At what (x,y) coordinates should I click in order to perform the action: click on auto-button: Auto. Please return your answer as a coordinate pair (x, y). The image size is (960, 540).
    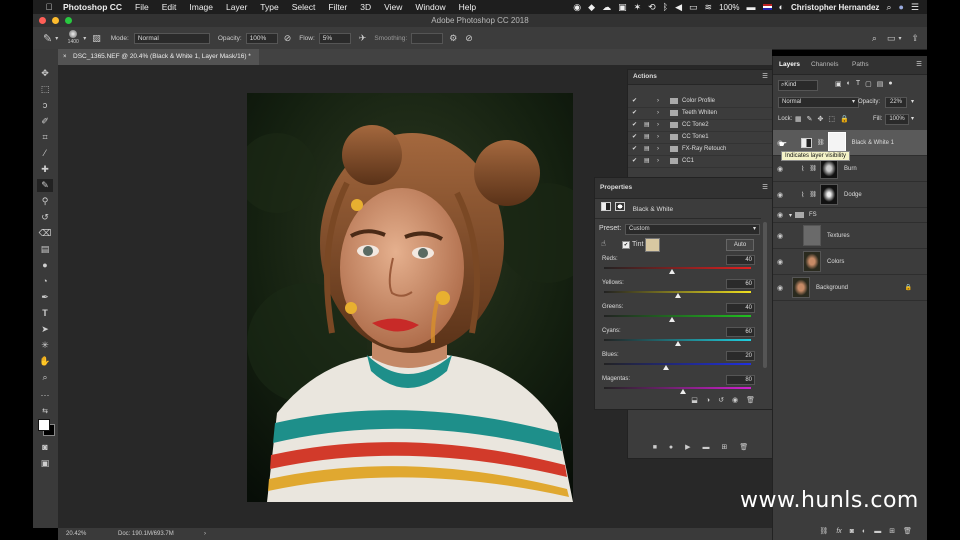
    Looking at the image, I should click on (740, 245).